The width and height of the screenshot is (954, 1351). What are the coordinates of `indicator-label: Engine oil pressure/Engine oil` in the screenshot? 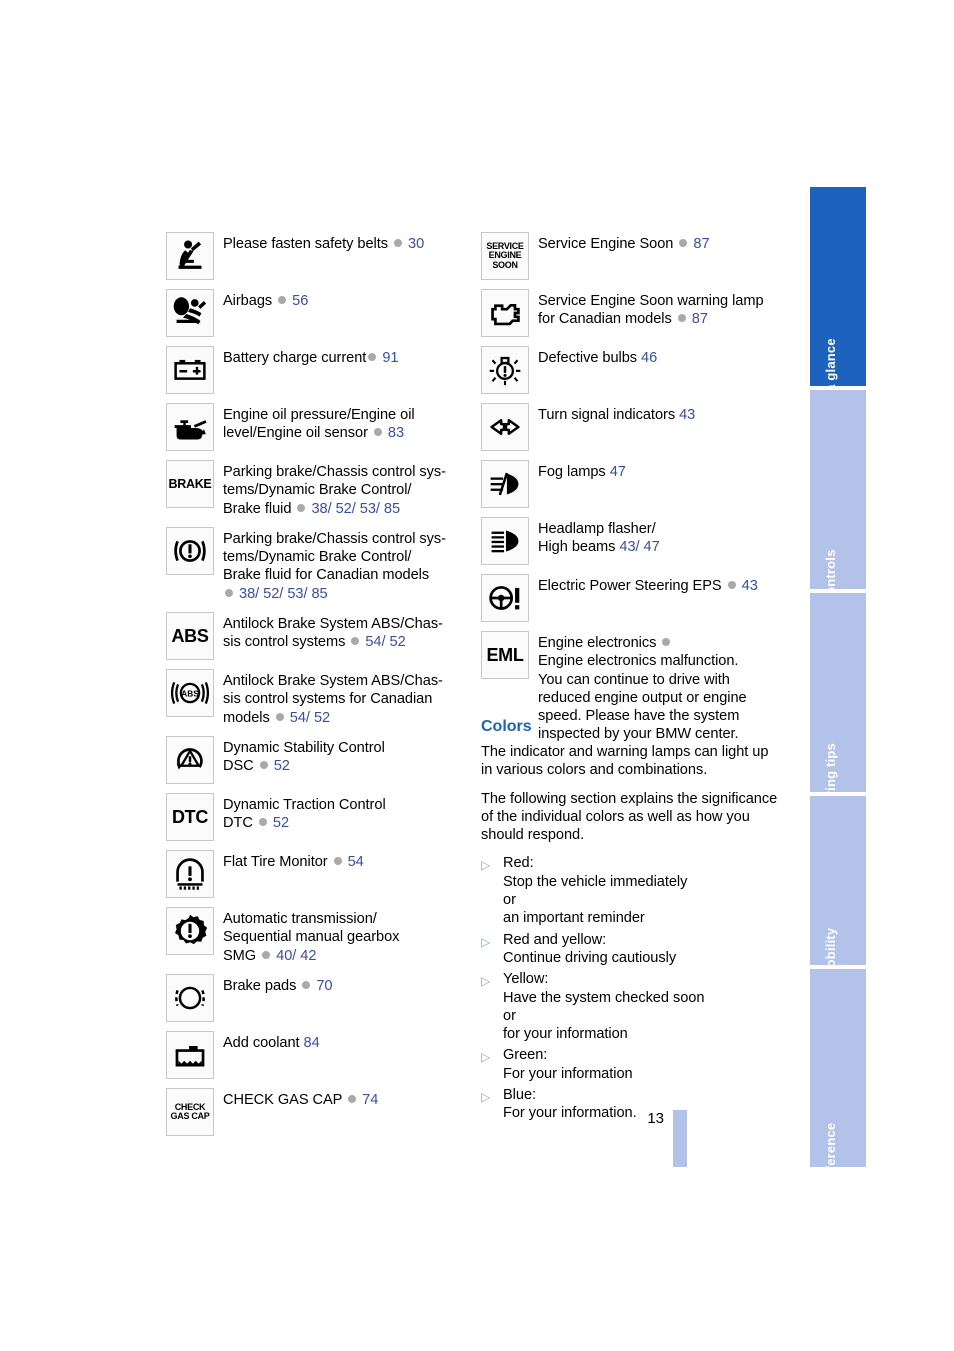 It's located at (319, 415).